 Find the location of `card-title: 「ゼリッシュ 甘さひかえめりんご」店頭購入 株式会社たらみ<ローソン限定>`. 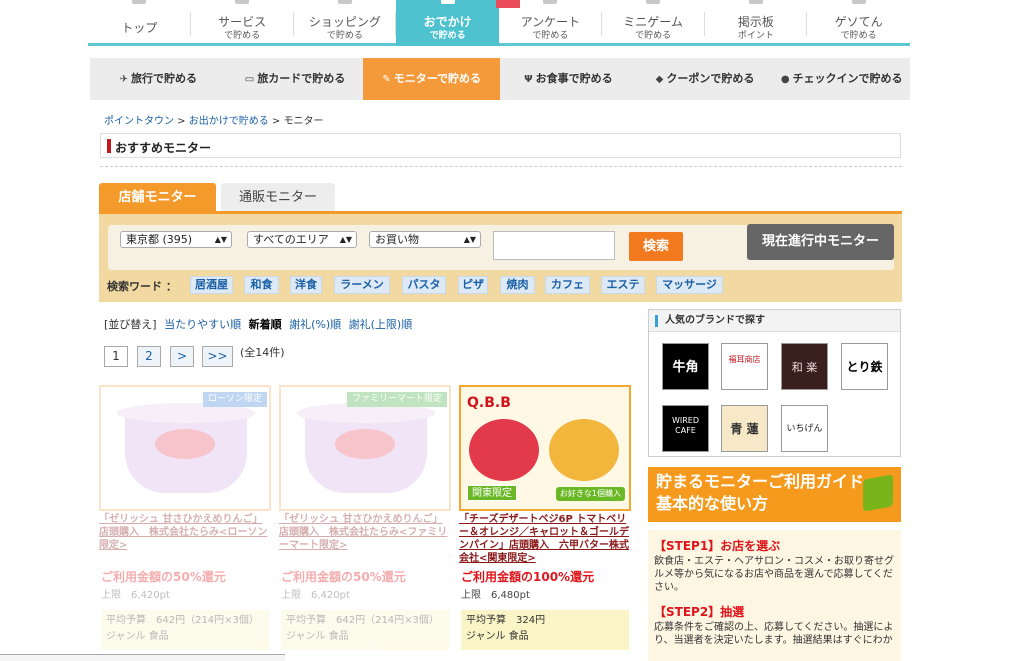

card-title: 「ゼリッシュ 甘さひかえめりんご」店頭購入 株式会社たらみ<ローソン限定> is located at coordinates (185, 532).